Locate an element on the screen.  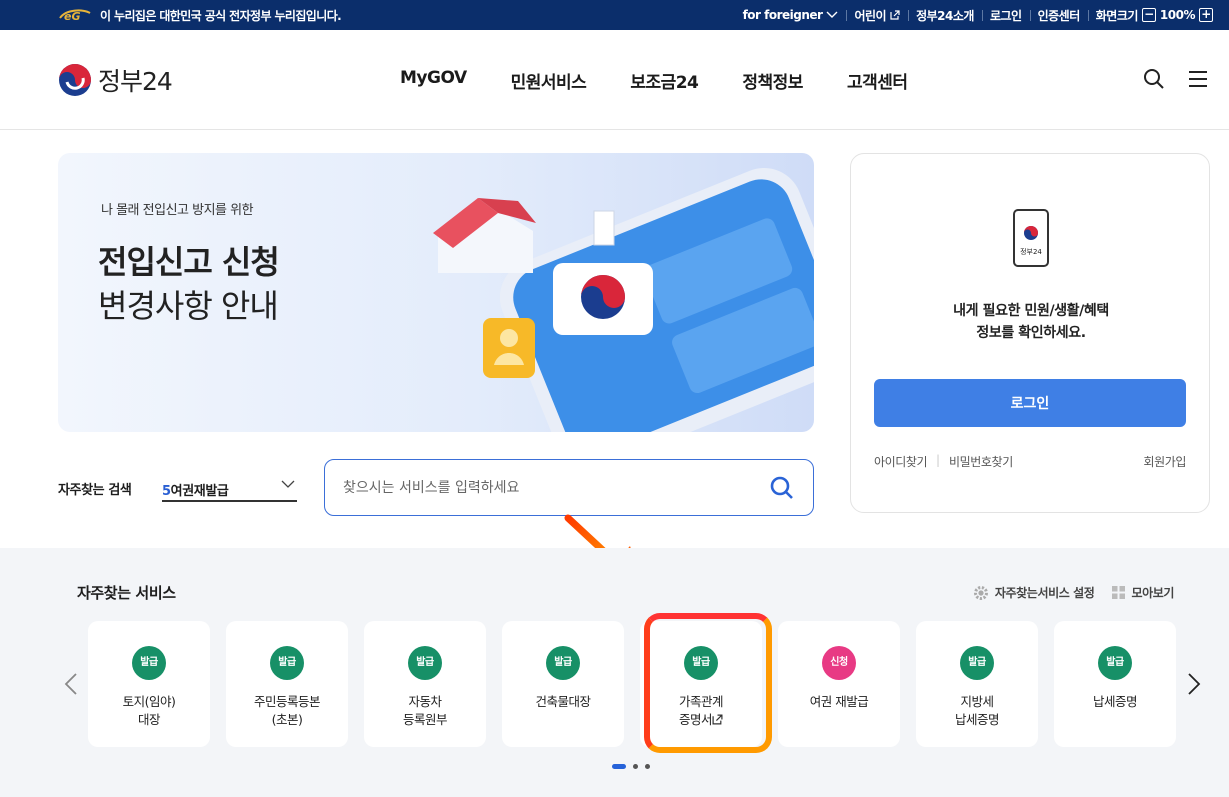
mobile-phone-icon: 정부24 is located at coordinates (1031, 238).